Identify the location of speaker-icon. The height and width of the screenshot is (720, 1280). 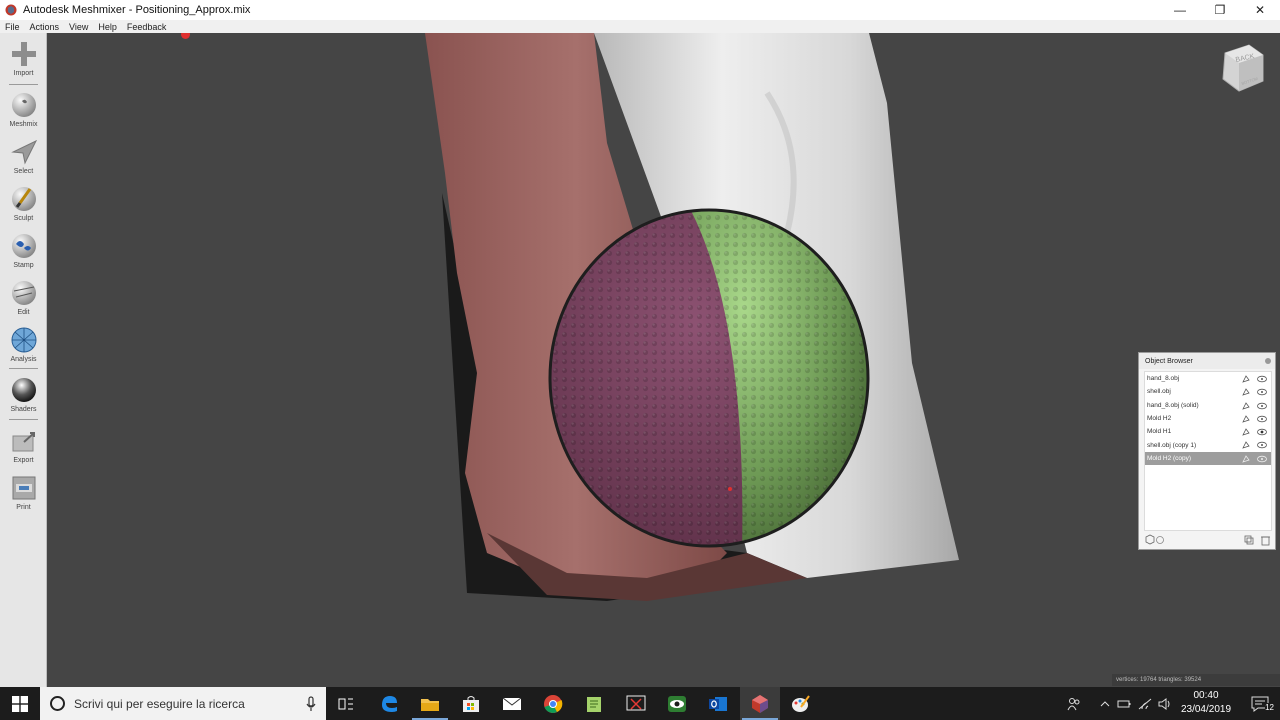
(1164, 703).